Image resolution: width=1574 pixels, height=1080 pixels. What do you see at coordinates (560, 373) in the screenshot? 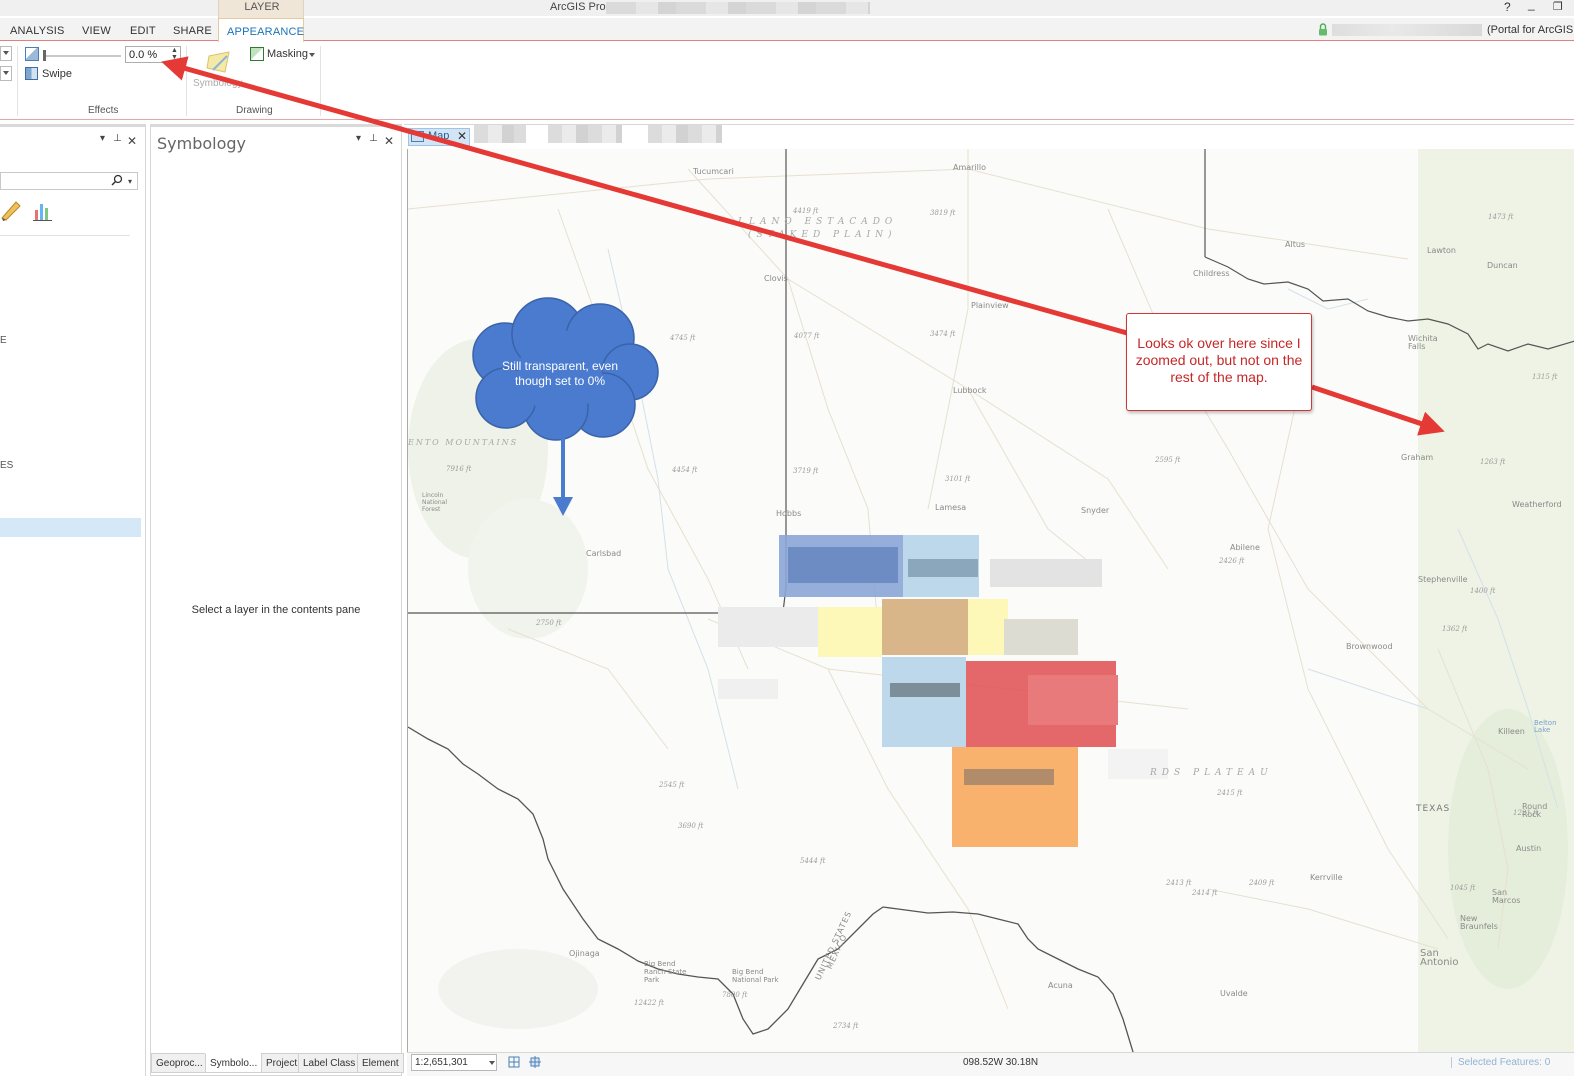
I see `cloud-callout-text: Still transparent, even though set to 0%` at bounding box center [560, 373].